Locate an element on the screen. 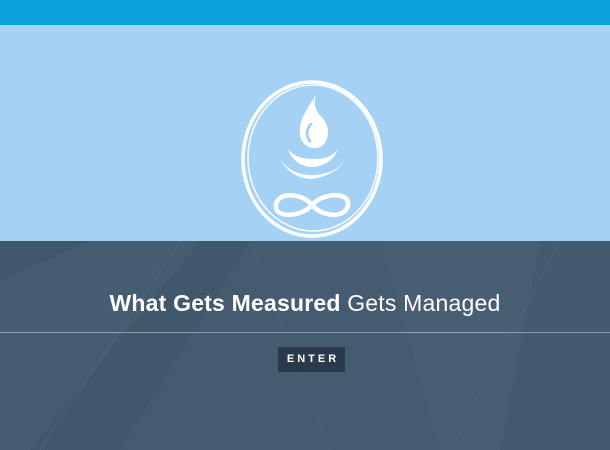 The height and width of the screenshot is (450, 610). logo-icon is located at coordinates (312, 159).